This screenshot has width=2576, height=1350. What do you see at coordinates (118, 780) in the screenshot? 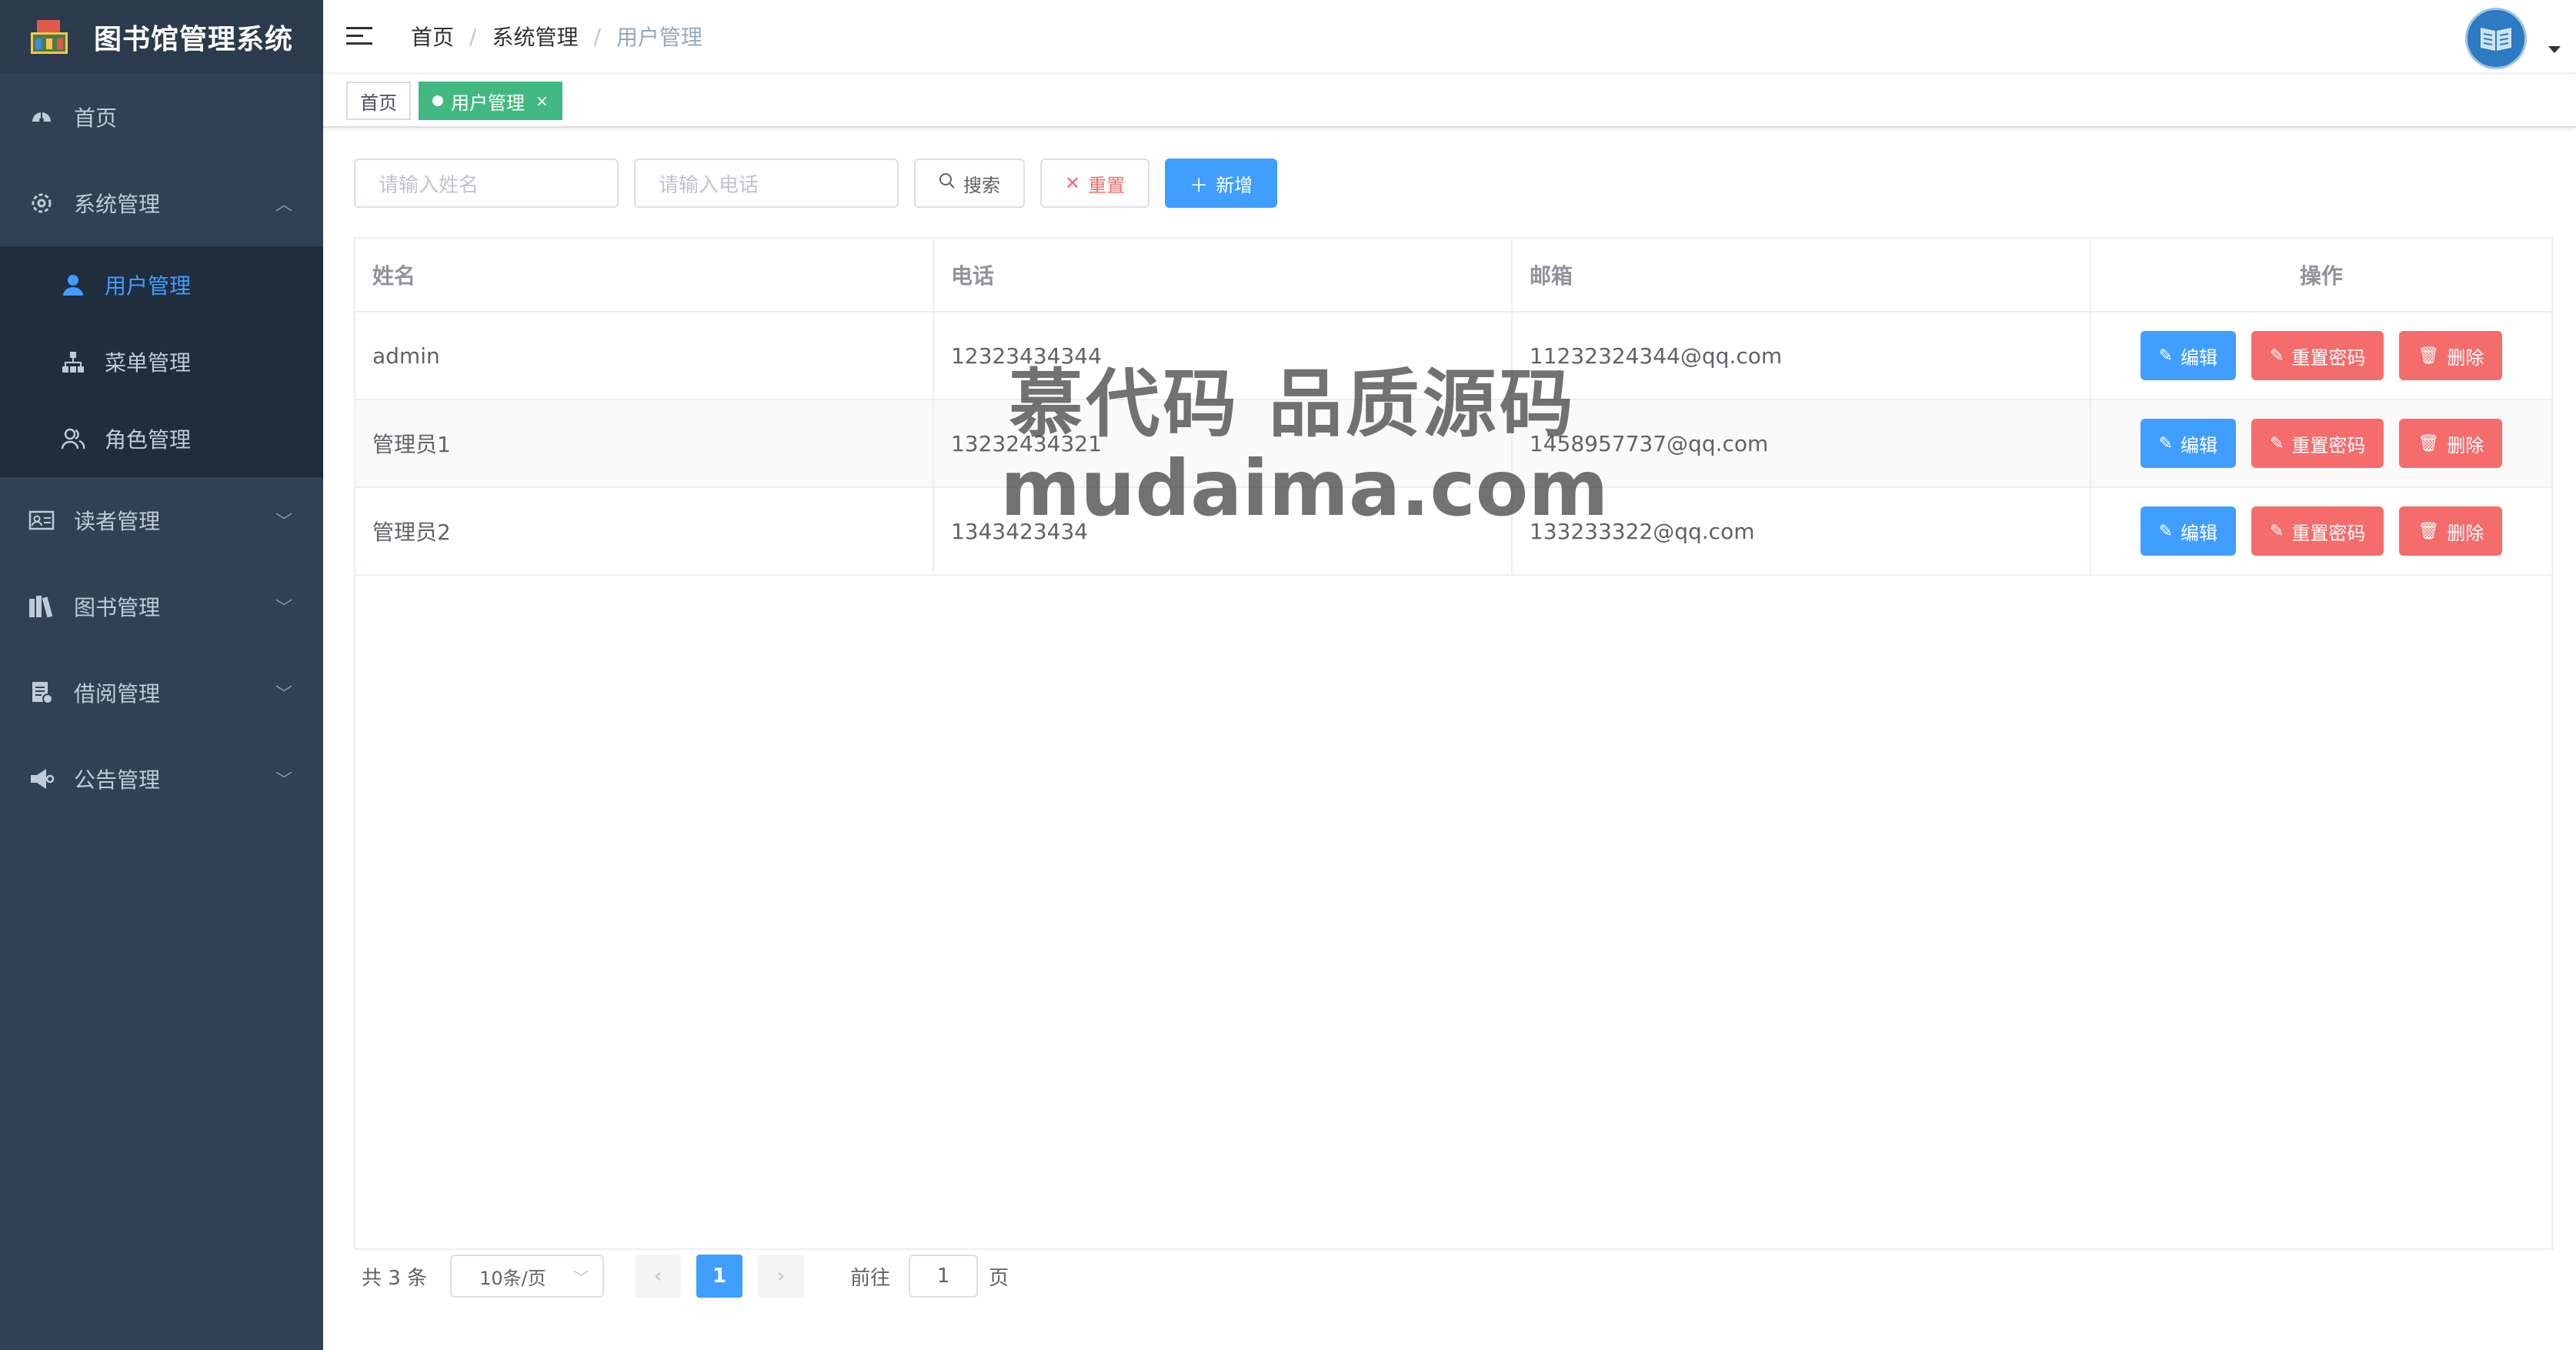
I see `sidebar-item-label: 公告管理` at bounding box center [118, 780].